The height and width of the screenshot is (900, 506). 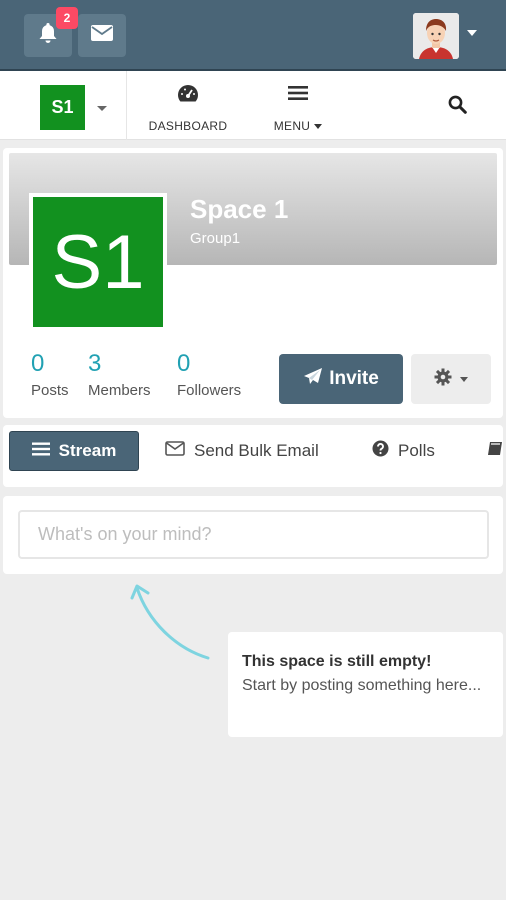 What do you see at coordinates (62, 107) in the screenshot?
I see `space-chooser-logo: S1` at bounding box center [62, 107].